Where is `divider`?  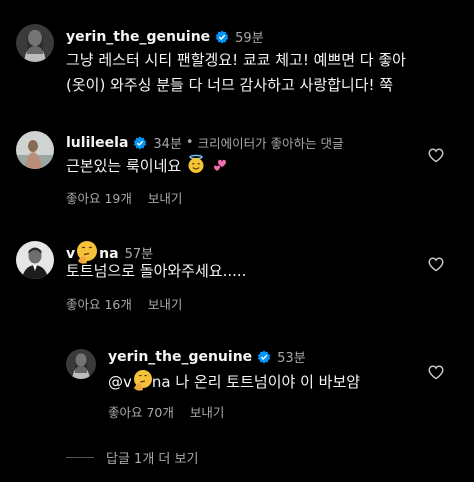 divider is located at coordinates (80, 457).